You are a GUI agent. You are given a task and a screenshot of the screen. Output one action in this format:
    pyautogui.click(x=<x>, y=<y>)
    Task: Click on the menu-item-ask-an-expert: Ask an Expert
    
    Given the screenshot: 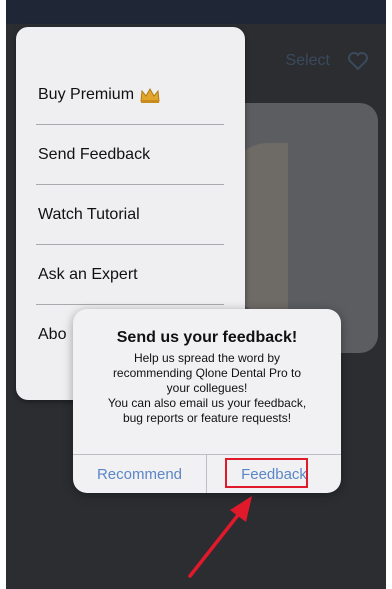 What is the action you would take?
    pyautogui.click(x=131, y=275)
    